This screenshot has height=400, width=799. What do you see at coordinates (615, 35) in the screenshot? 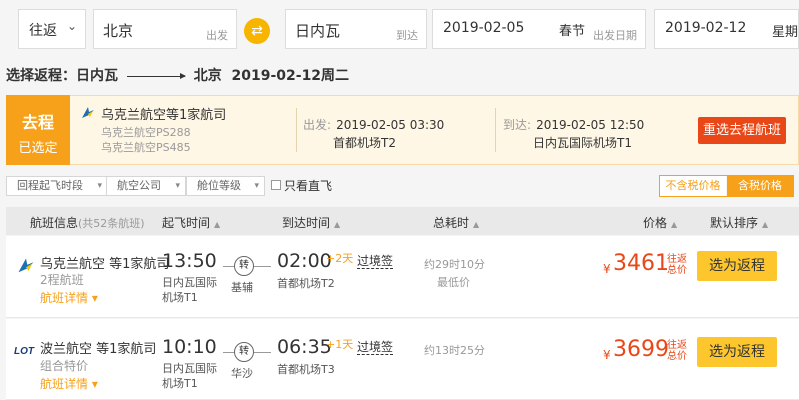
I see `depart-date-hint: 出发日期` at bounding box center [615, 35].